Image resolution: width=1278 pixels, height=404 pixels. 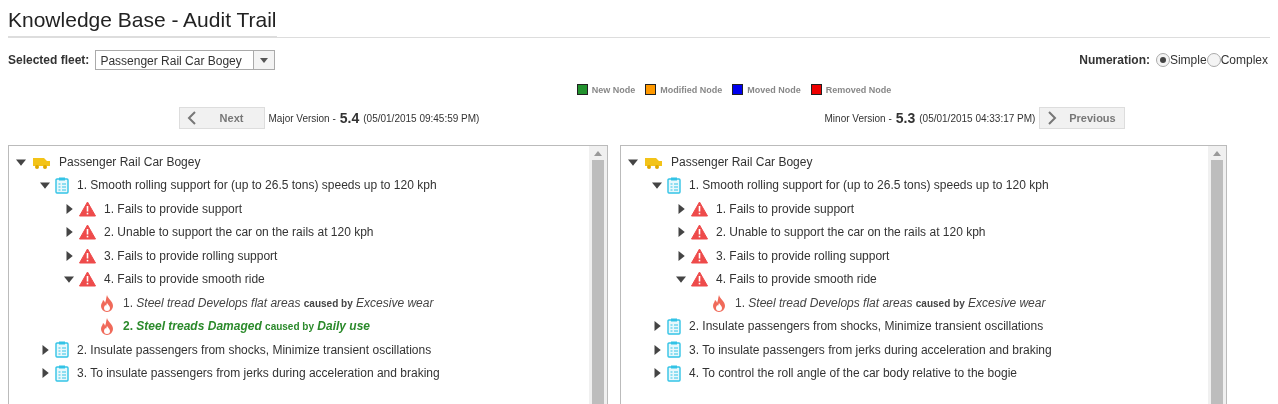 What do you see at coordinates (858, 89) in the screenshot?
I see `legend-label: Removed Node` at bounding box center [858, 89].